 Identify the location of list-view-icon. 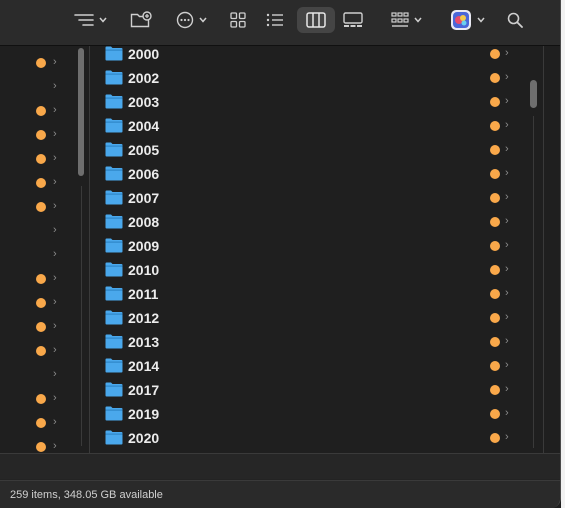
(274, 20).